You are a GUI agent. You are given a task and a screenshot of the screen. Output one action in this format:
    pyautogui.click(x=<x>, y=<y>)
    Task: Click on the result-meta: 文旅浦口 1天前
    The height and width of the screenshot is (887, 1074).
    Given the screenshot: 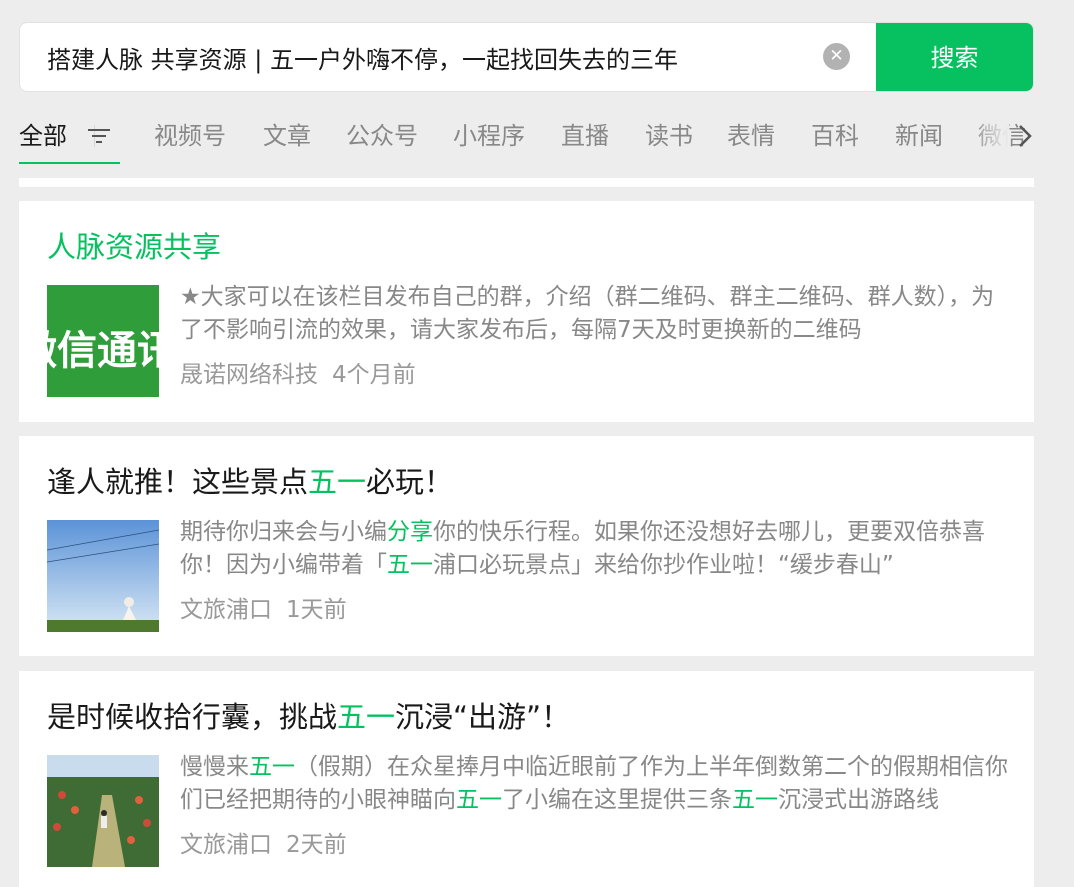 What is the action you would take?
    pyautogui.click(x=263, y=610)
    